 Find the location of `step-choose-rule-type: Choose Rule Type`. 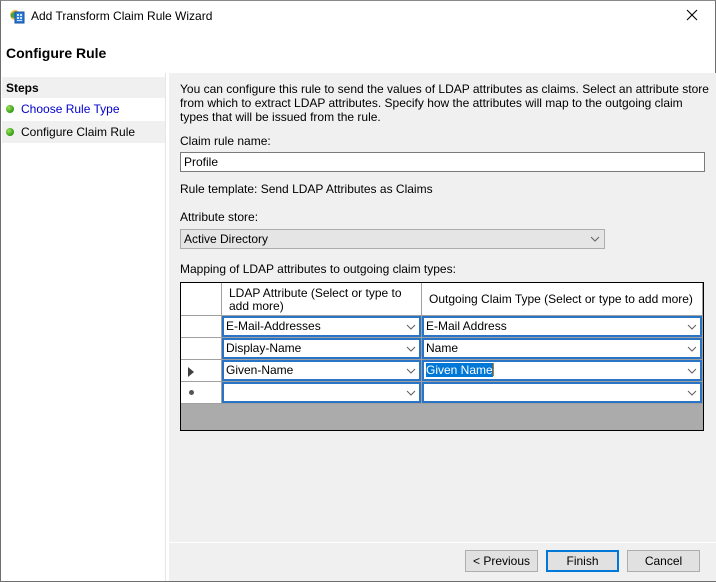

step-choose-rule-type: Choose Rule Type is located at coordinates (83, 109).